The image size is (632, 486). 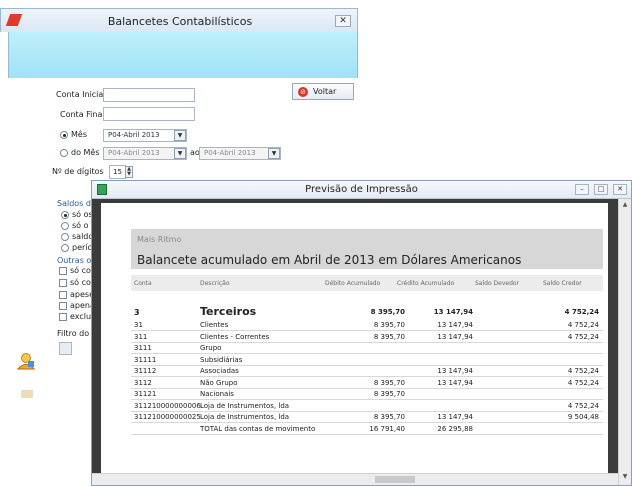 I want to click on mes-radio, so click(x=64, y=135).